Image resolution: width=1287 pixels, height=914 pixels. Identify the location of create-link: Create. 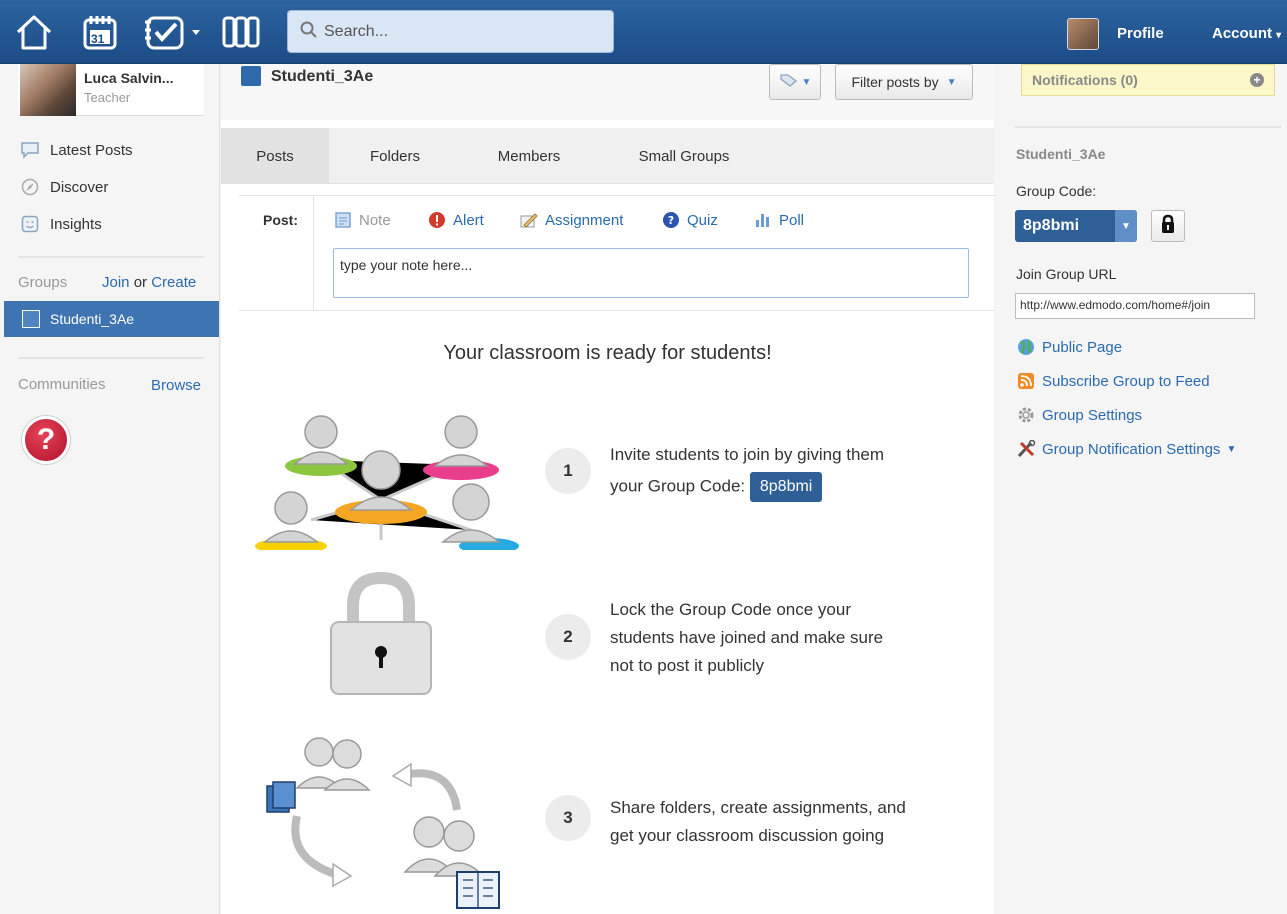
(173, 282).